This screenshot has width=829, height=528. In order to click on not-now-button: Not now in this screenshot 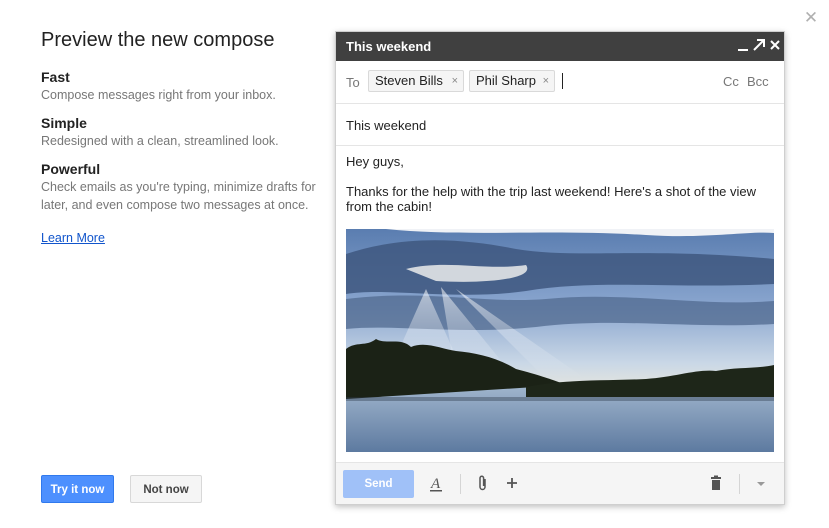, I will do `click(166, 489)`.